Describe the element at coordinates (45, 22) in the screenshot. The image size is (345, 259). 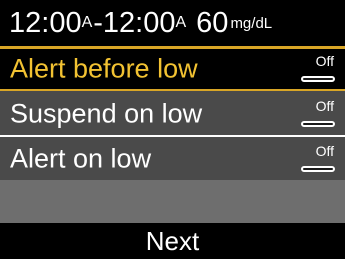
I see `start-time: 12:00` at that location.